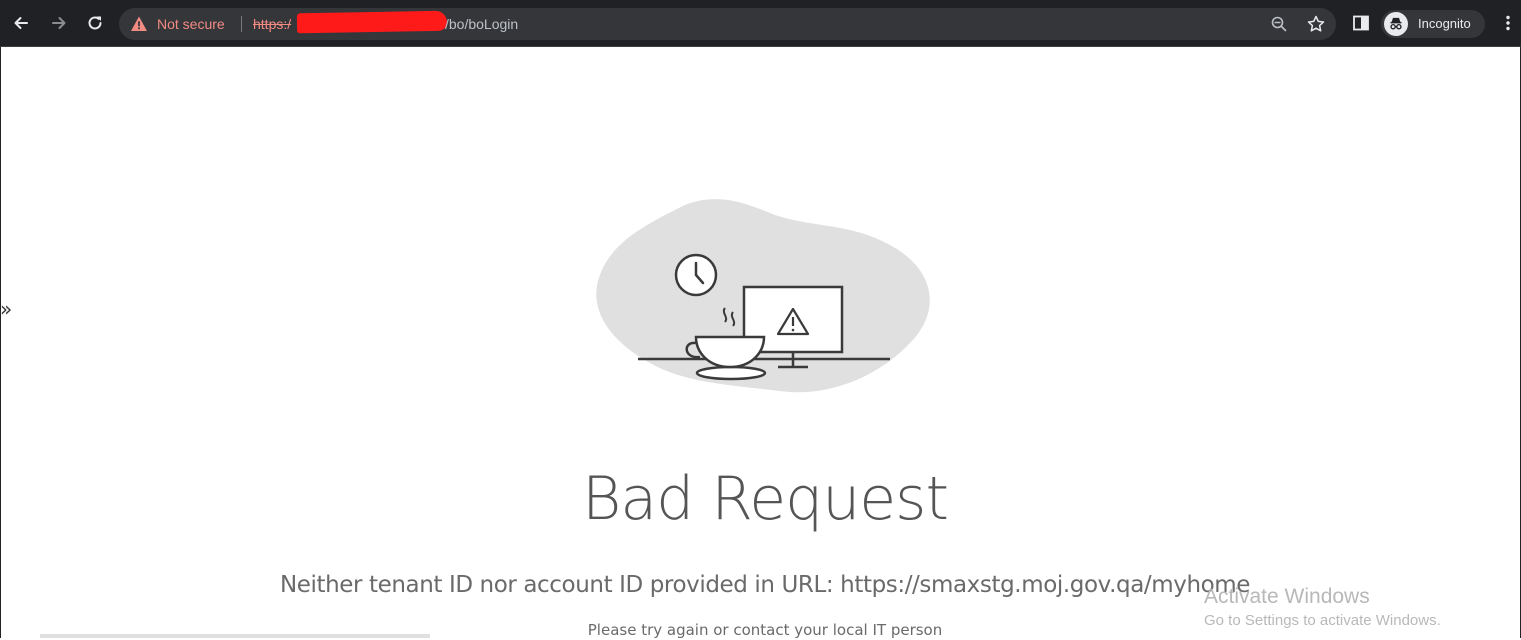  I want to click on incognito-label: Incognito, so click(1444, 23).